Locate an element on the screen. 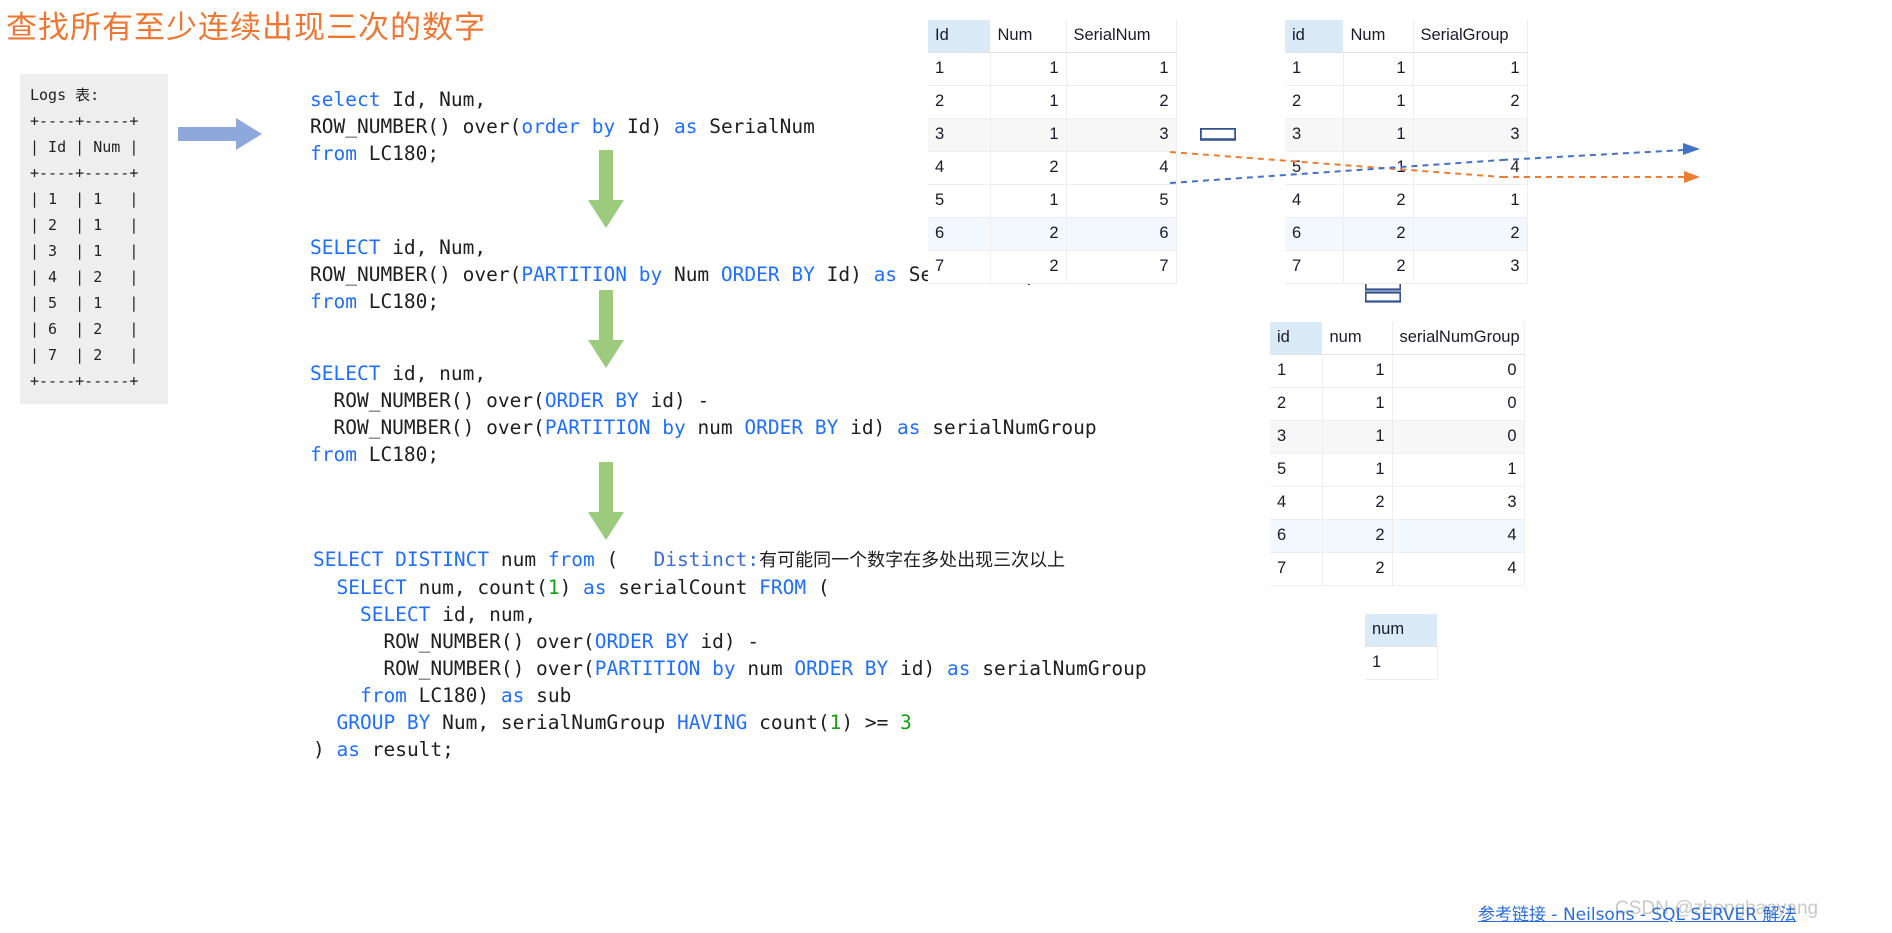 The image size is (1892, 933). table-row: 313 is located at coordinates (1406, 135).